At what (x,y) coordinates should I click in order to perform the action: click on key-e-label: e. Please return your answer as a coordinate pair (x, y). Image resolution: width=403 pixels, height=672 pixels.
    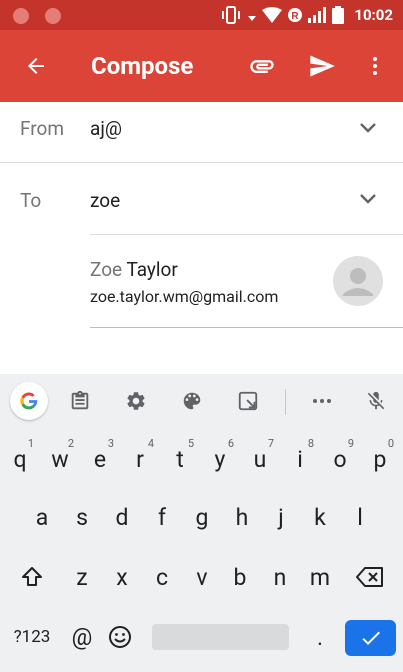
    Looking at the image, I should click on (100, 459).